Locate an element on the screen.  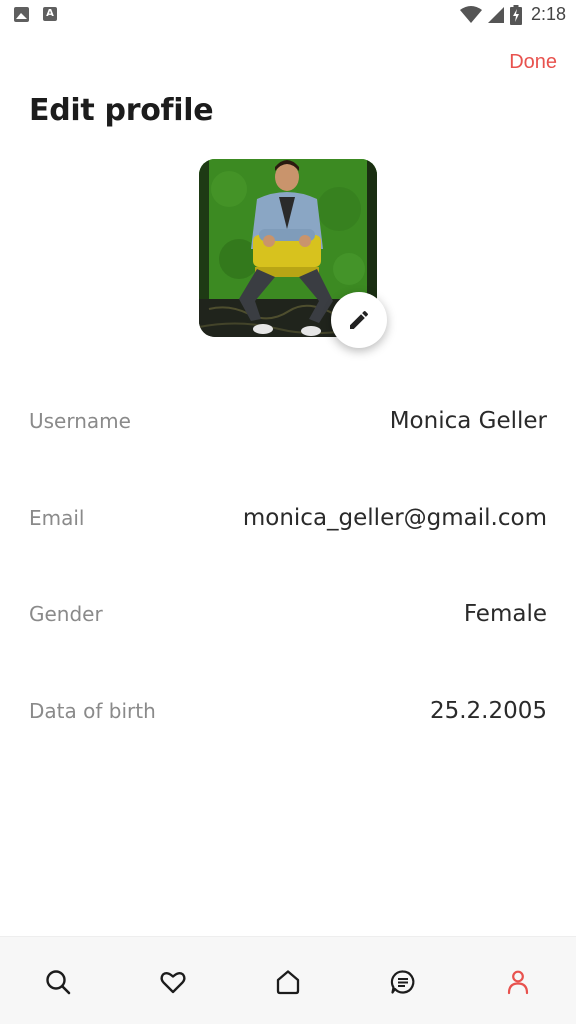
status-time: 2:18 is located at coordinates (548, 14).